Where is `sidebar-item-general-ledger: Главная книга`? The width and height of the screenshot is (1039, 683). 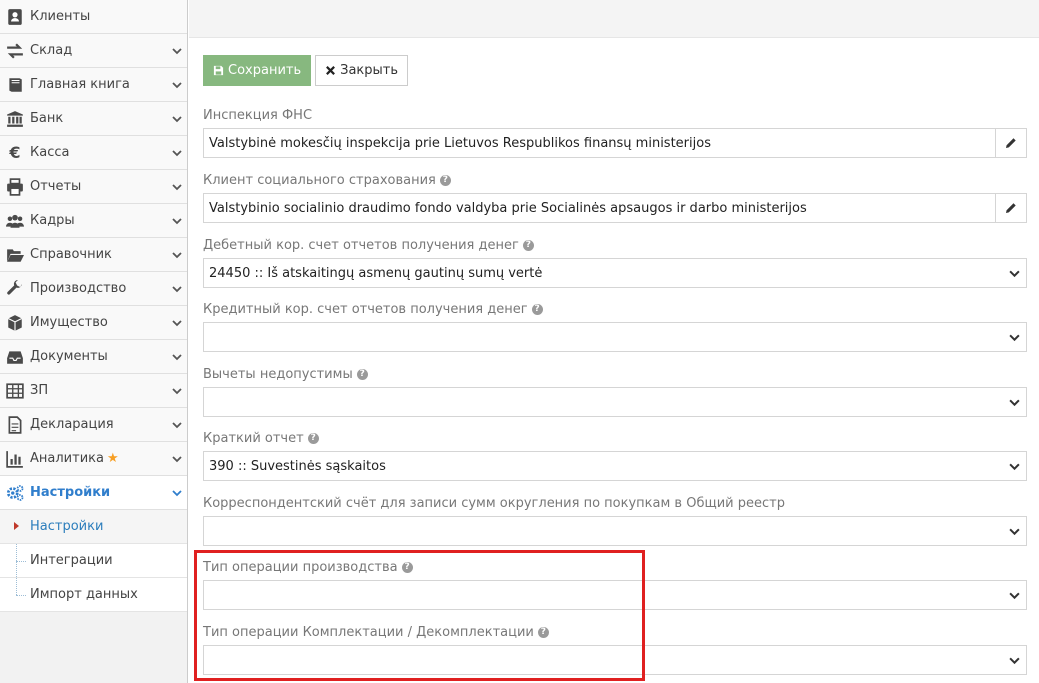 sidebar-item-general-ledger: Главная книга is located at coordinates (93, 85).